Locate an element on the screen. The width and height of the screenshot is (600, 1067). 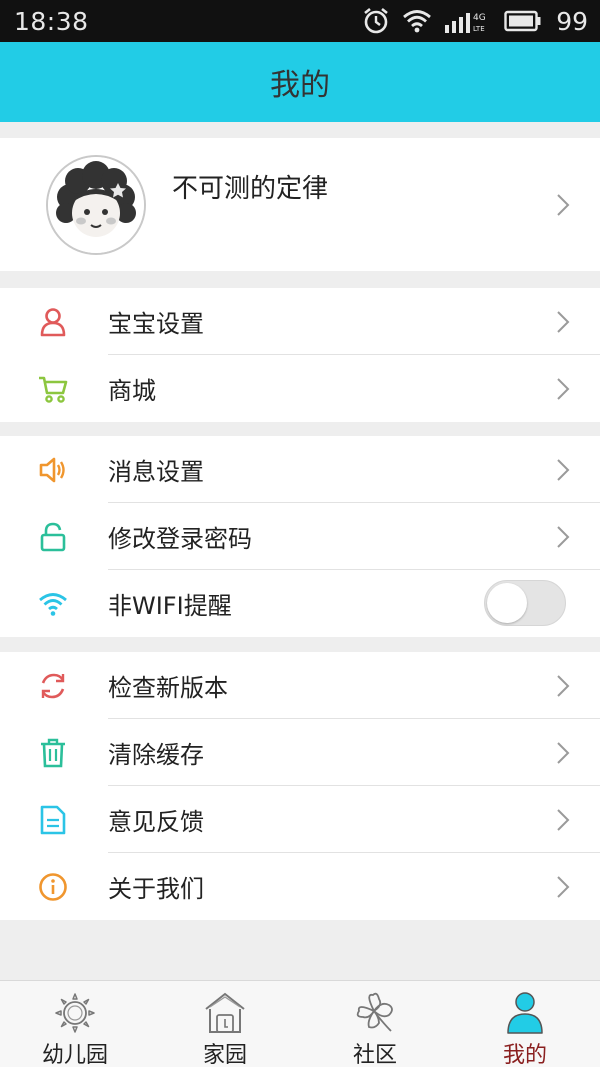
menu-item-about-us: 关于我们 is located at coordinates (300, 886).